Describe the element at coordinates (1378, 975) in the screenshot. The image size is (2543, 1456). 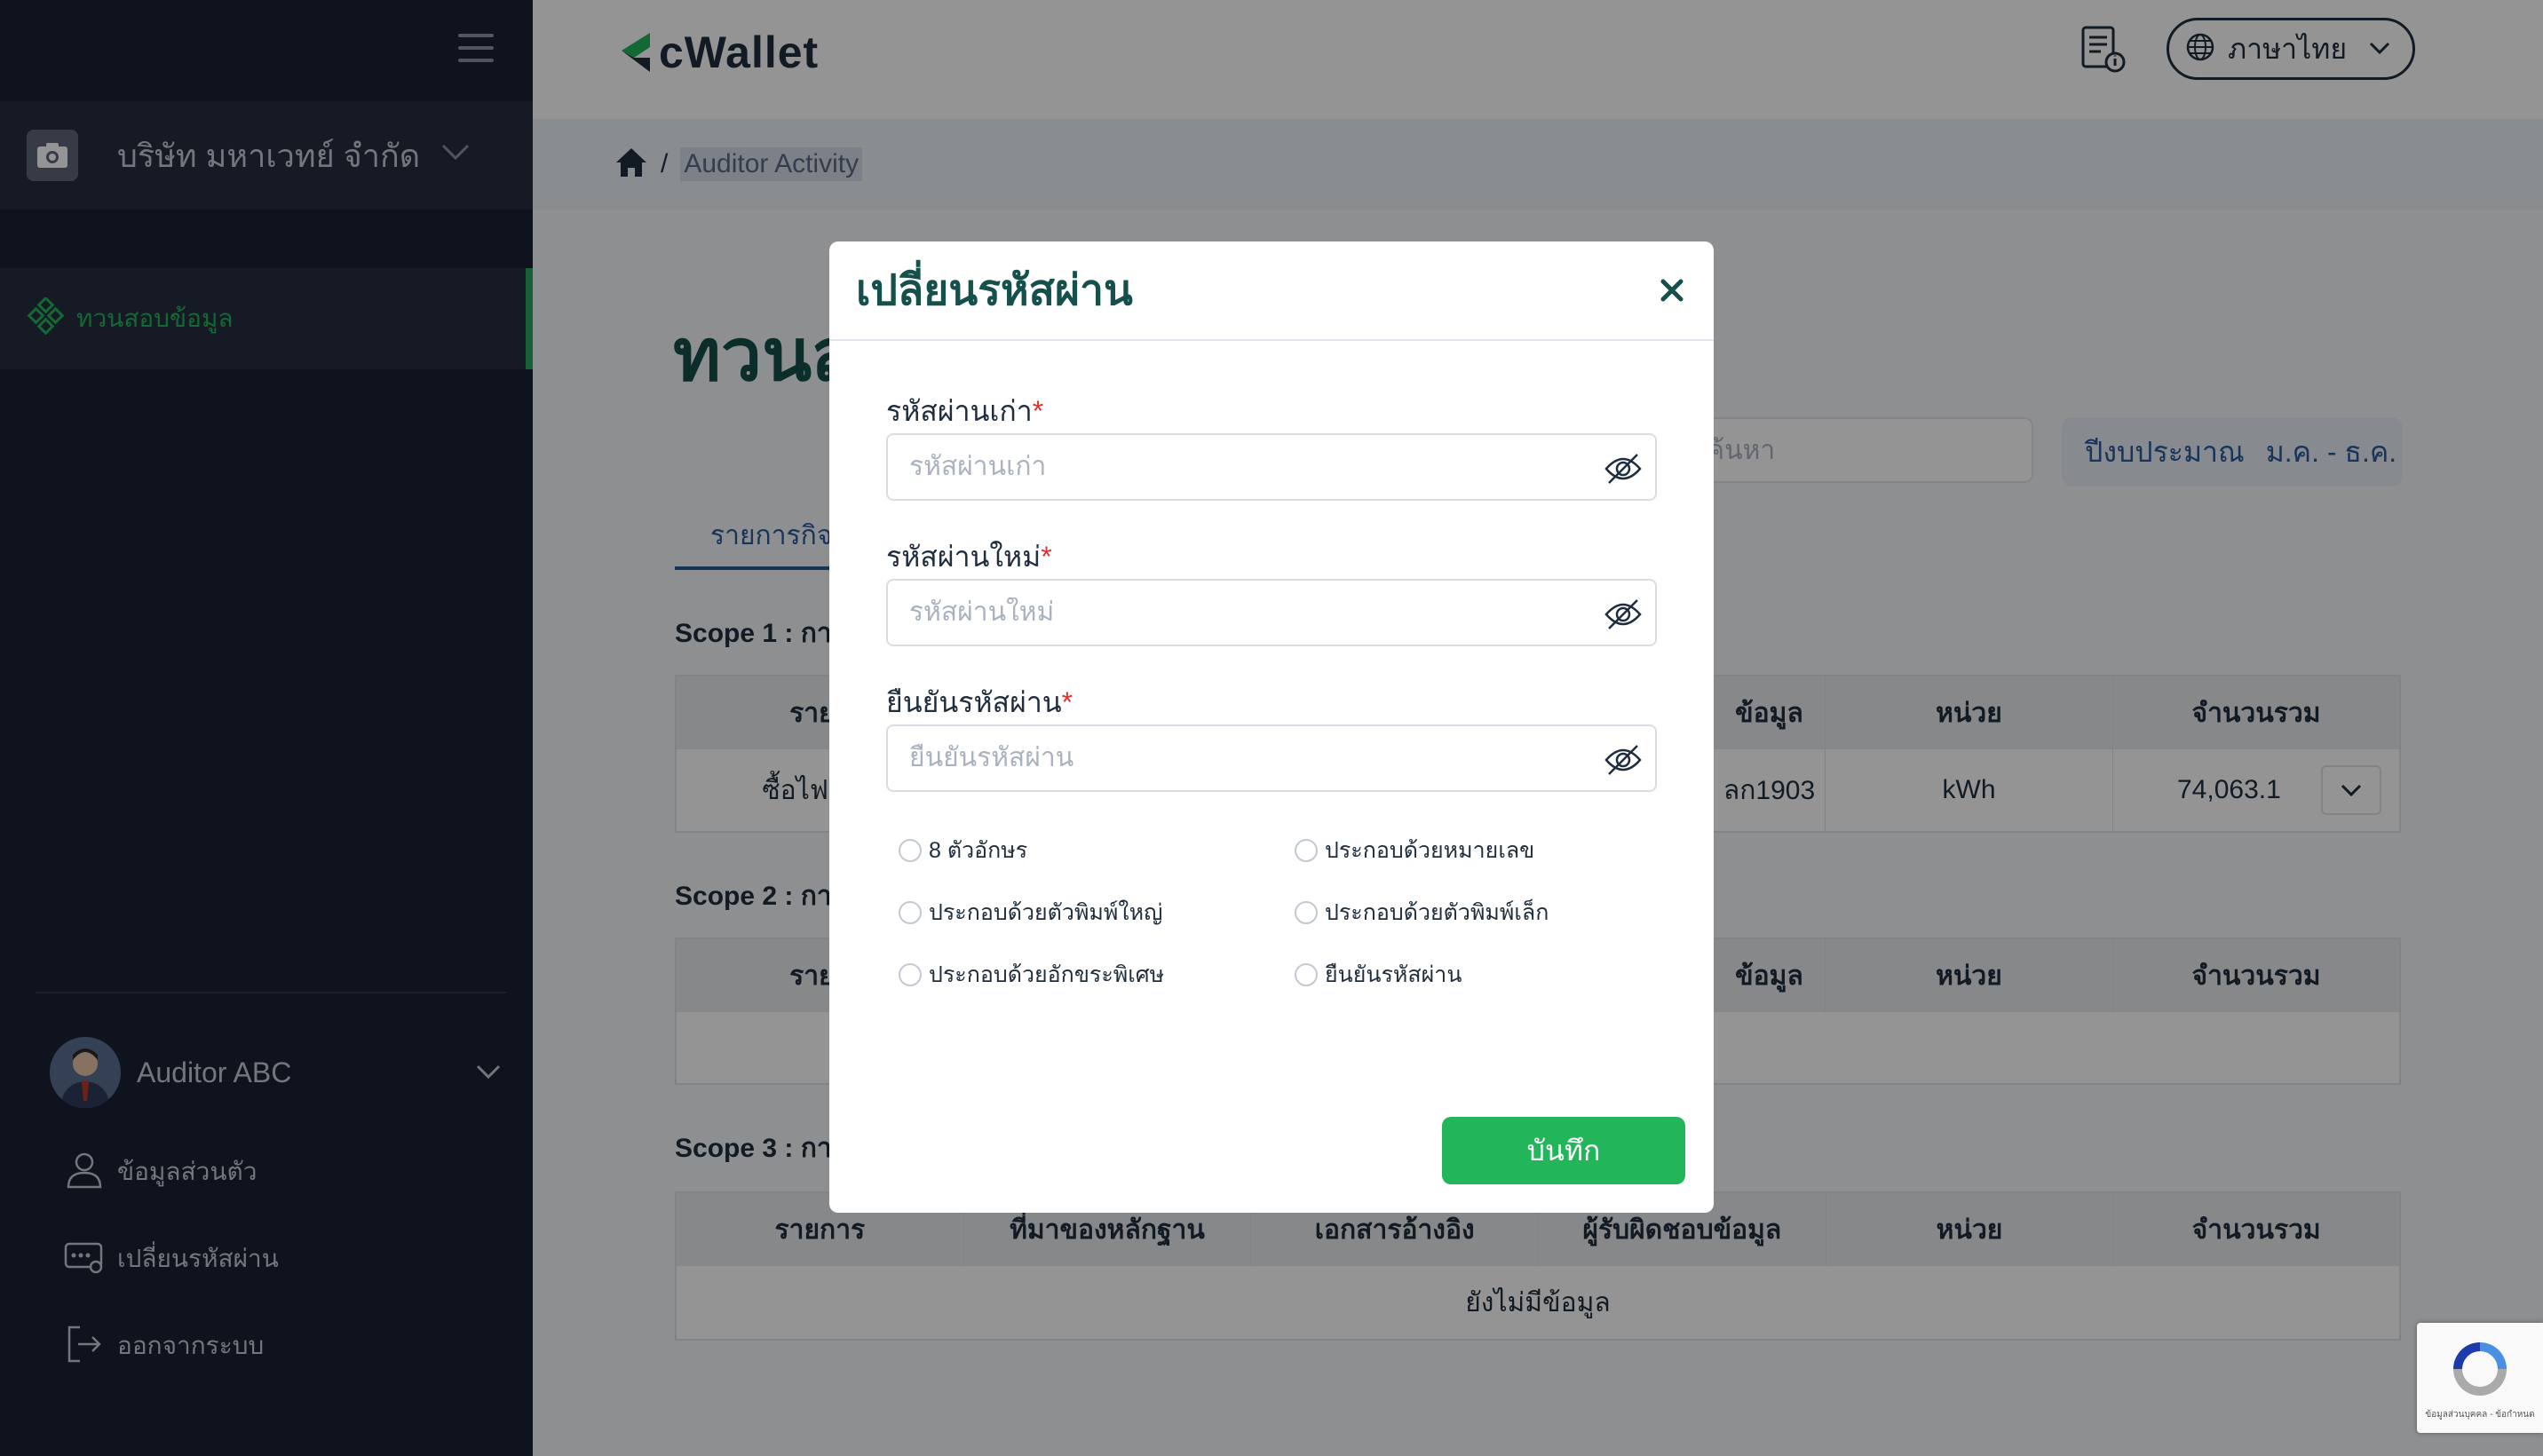
I see `rule-passwords-match: ยืนยันรหัสผ่าน` at that location.